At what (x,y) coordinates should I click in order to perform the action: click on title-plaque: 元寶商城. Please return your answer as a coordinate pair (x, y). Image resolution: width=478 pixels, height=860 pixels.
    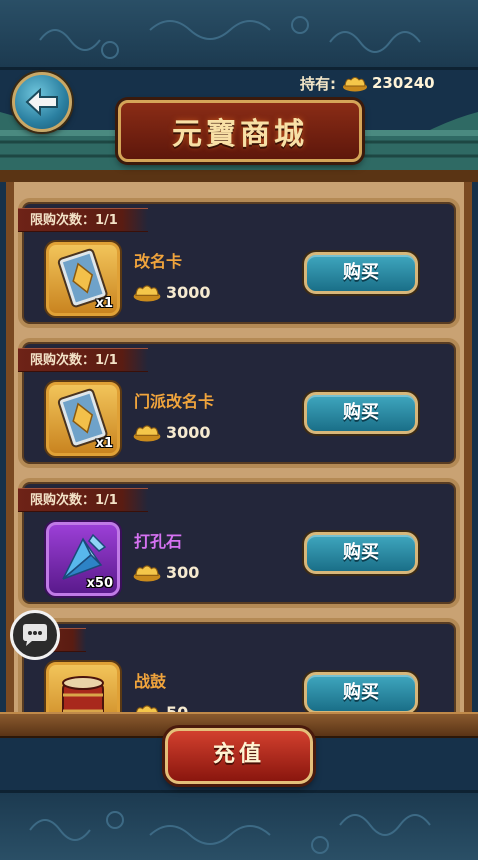
    Looking at the image, I should click on (240, 131).